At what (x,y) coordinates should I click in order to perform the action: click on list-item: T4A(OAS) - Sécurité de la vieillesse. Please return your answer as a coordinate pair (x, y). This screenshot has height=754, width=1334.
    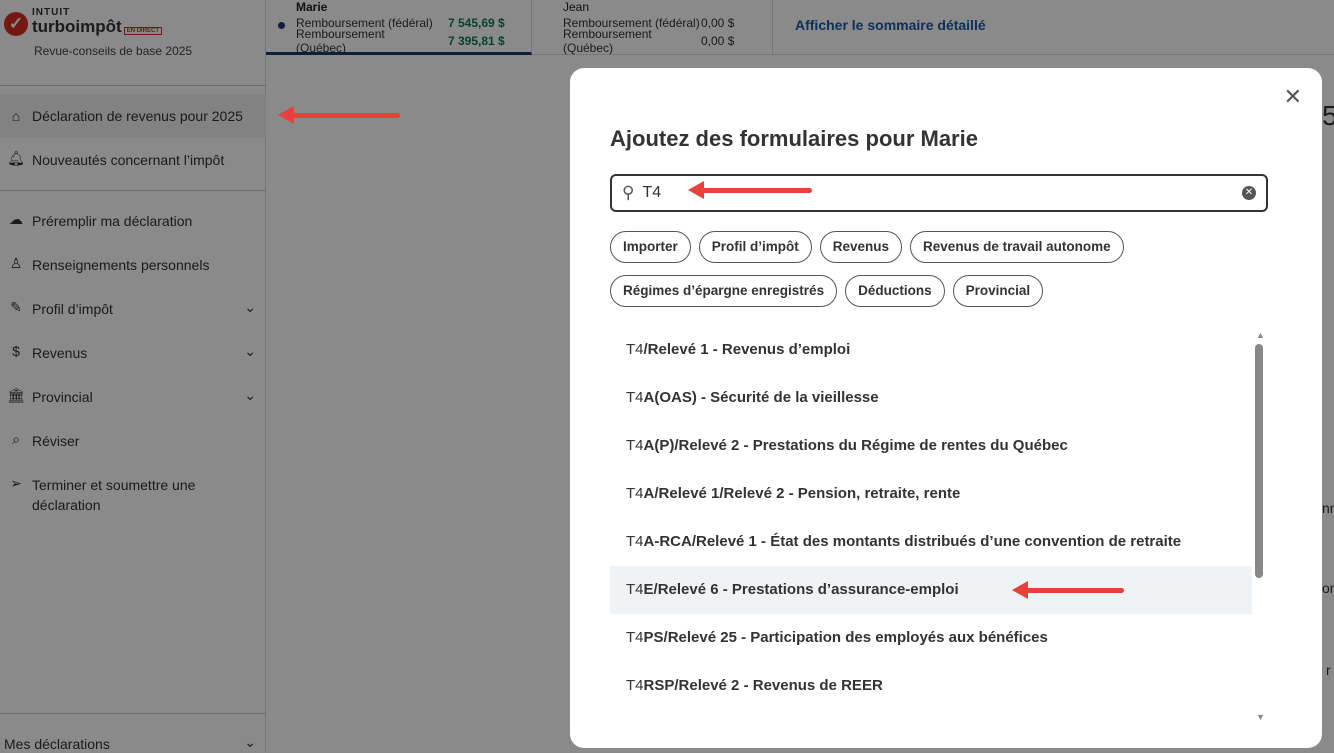
    Looking at the image, I should click on (931, 398).